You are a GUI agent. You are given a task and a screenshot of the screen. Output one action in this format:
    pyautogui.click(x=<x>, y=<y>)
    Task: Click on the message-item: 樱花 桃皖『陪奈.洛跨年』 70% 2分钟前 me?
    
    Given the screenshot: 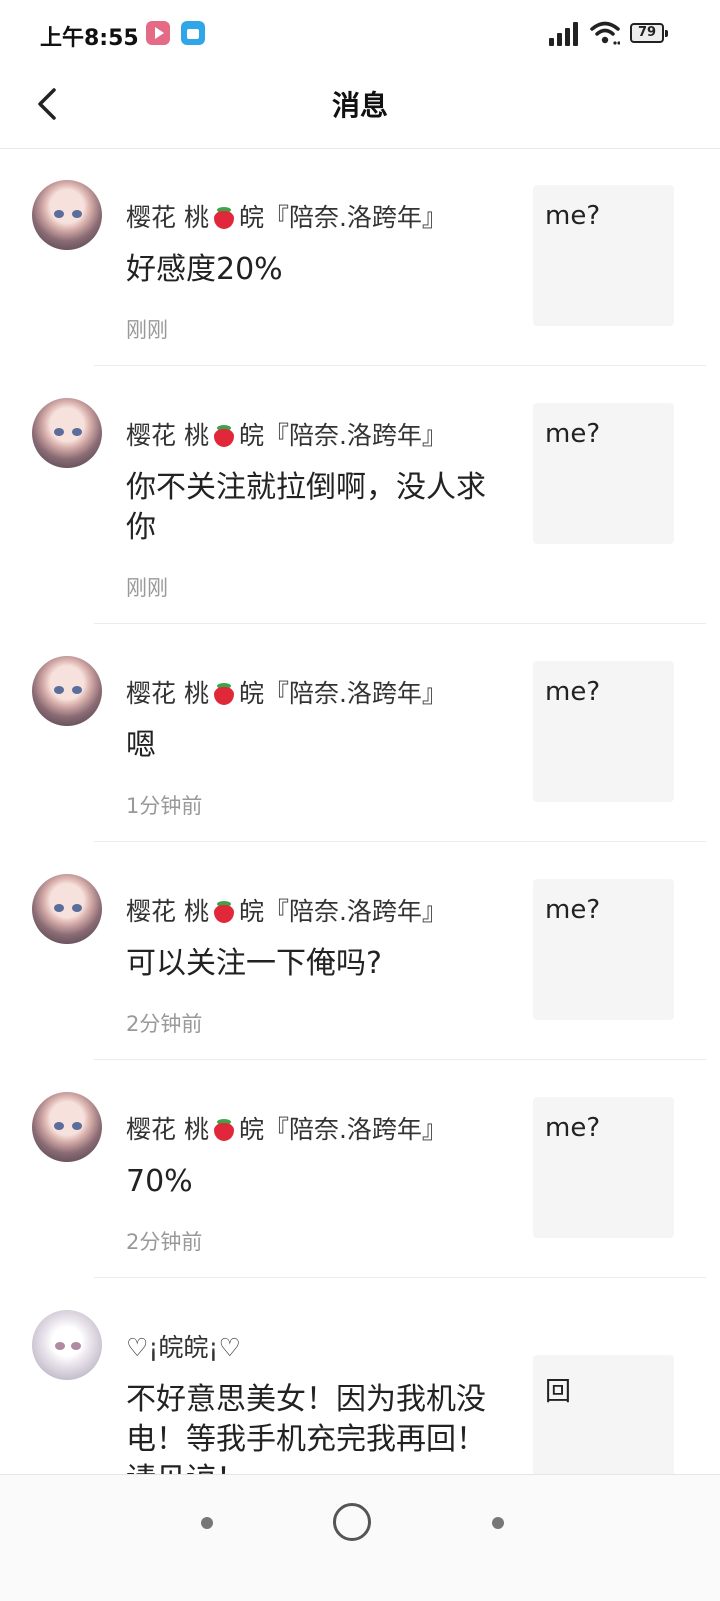 What is the action you would take?
    pyautogui.click(x=360, y=1169)
    